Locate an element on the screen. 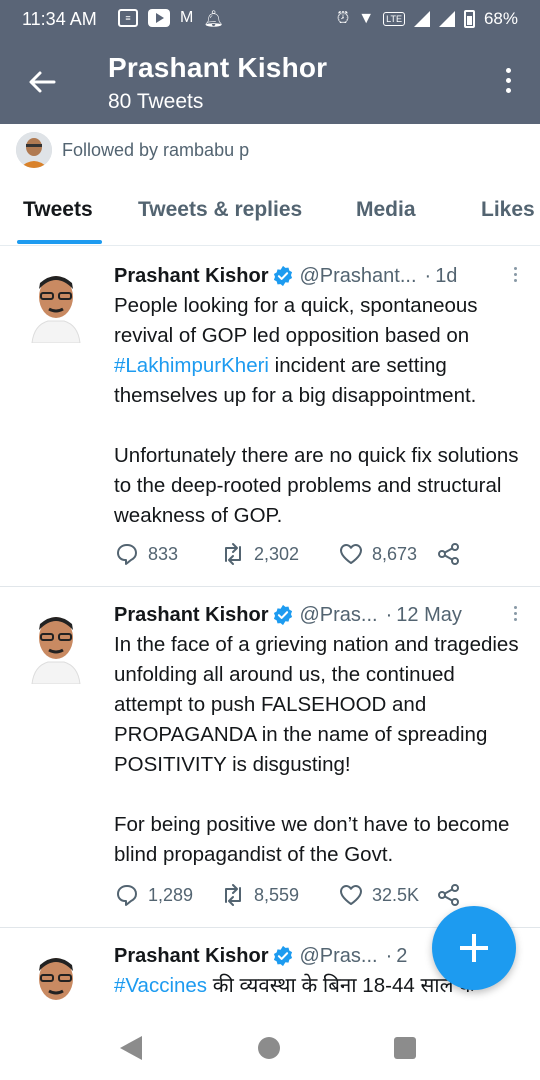  nav-recents-icon is located at coordinates (405, 1048).